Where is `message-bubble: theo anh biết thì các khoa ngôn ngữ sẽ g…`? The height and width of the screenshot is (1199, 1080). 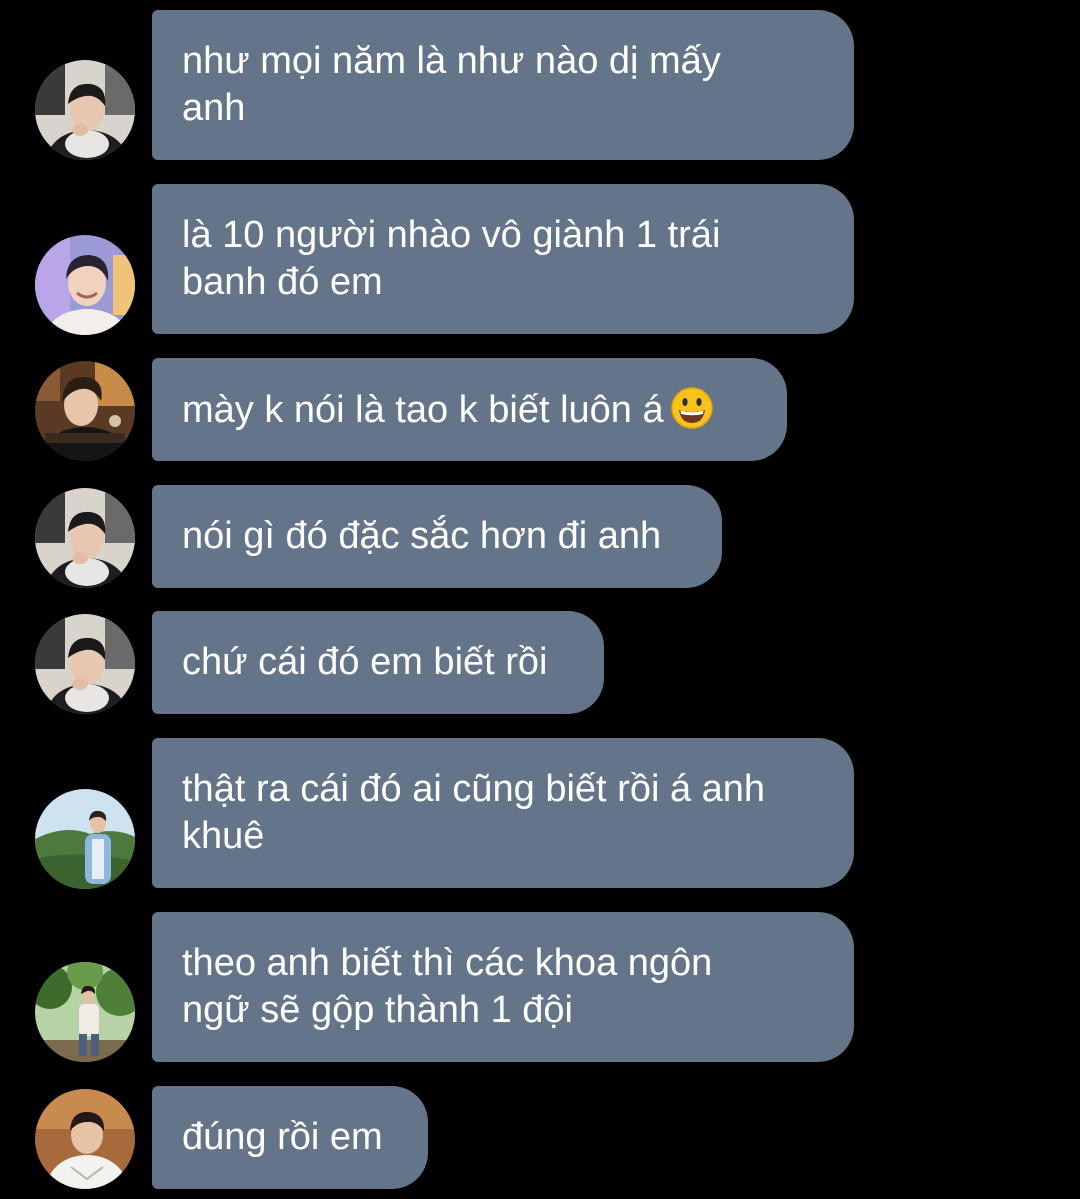
message-bubble: theo anh biết thì các khoa ngôn ngữ sẽ g… is located at coordinates (503, 987).